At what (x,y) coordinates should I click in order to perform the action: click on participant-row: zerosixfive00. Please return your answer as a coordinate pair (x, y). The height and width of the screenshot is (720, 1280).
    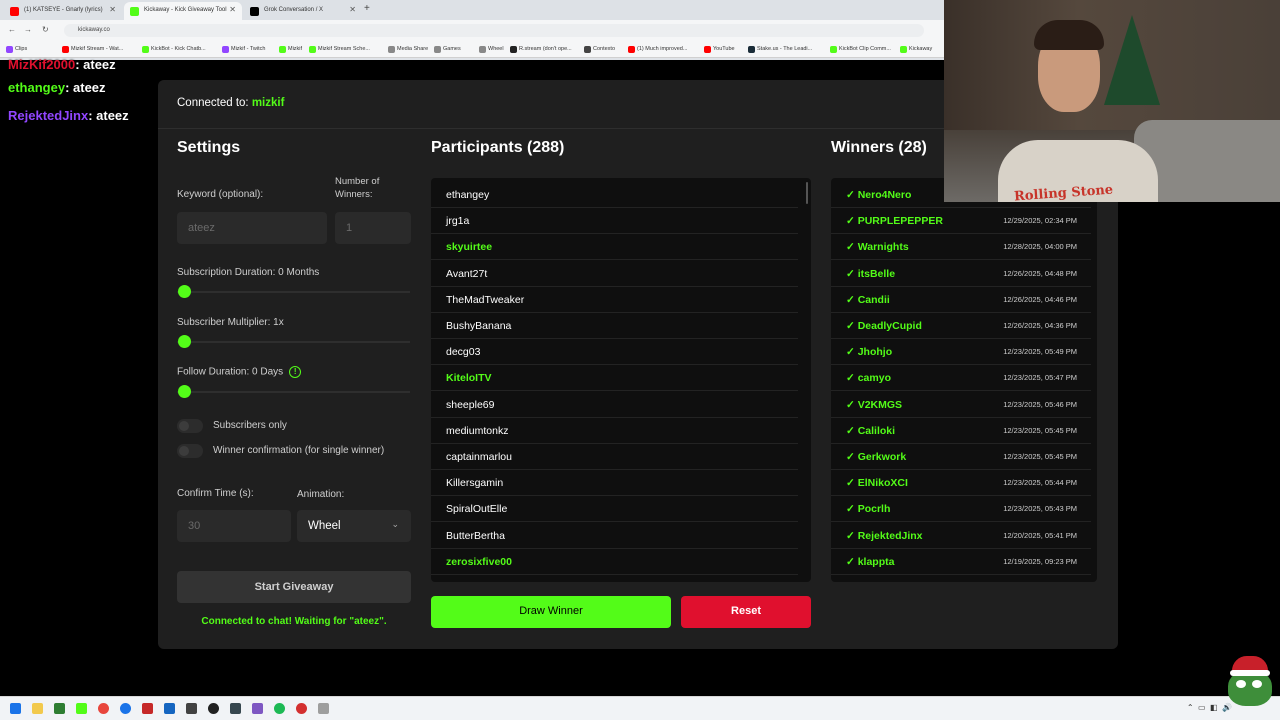
    Looking at the image, I should click on (614, 562).